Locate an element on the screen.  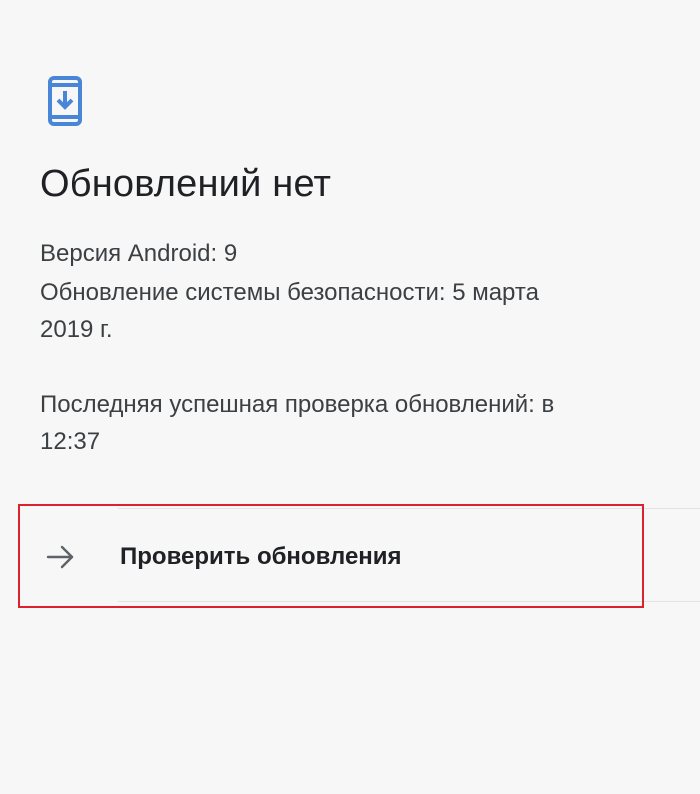
page-title: Обновлений нет is located at coordinates (186, 184).